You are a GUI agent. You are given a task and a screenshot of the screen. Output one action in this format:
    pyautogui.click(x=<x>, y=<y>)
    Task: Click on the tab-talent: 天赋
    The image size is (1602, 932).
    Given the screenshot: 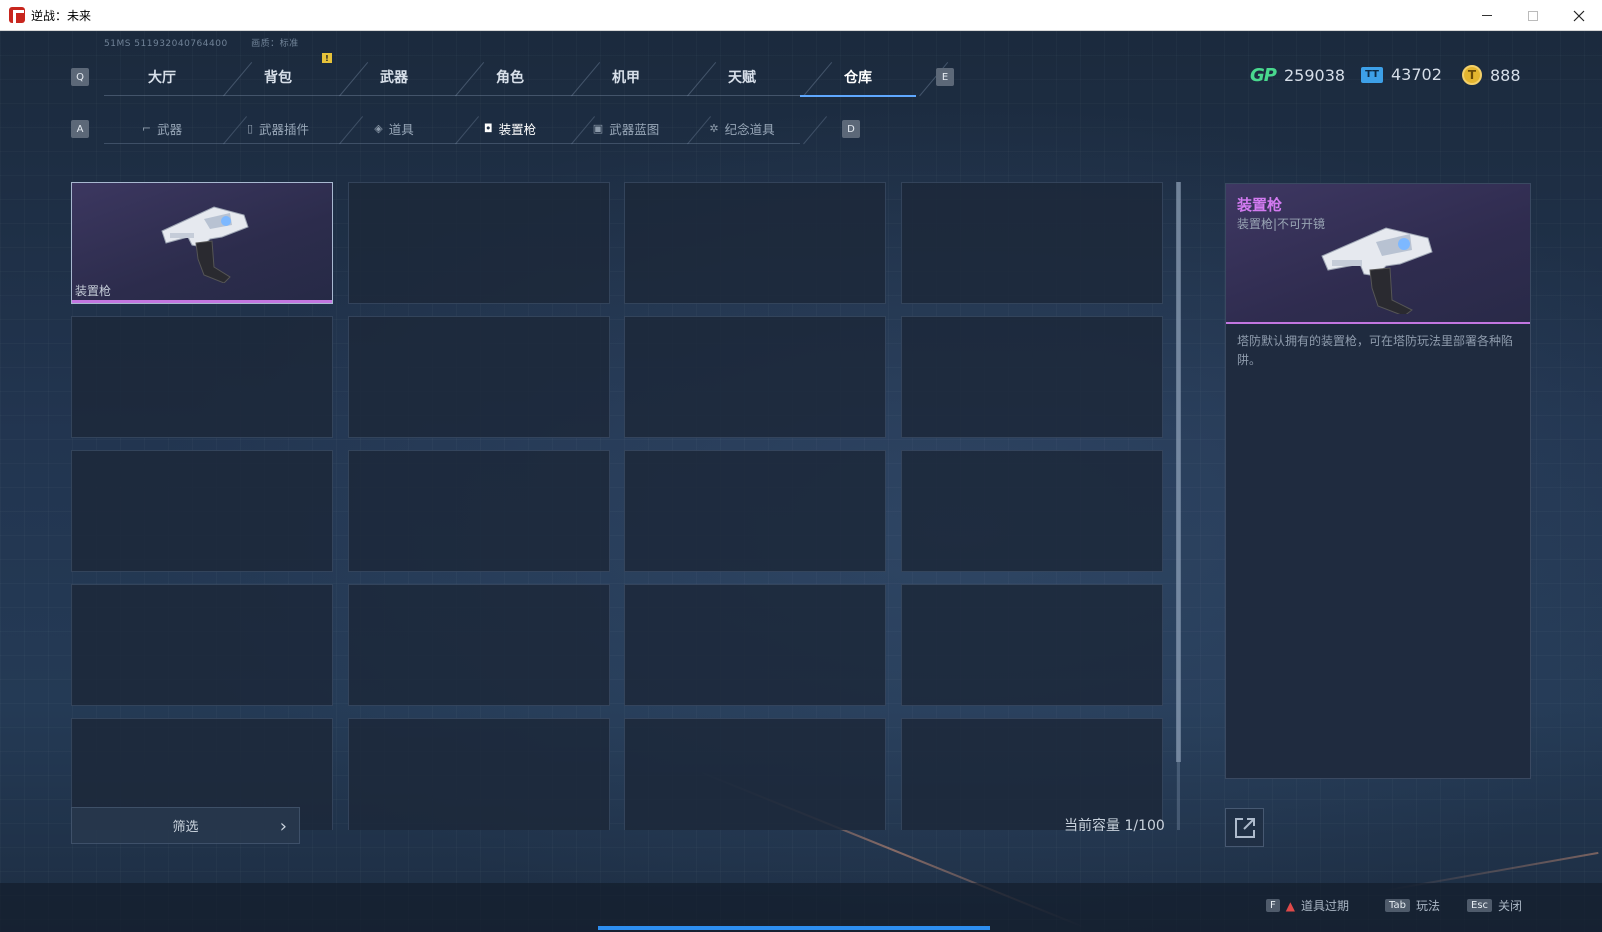 What is the action you would take?
    pyautogui.click(x=742, y=77)
    